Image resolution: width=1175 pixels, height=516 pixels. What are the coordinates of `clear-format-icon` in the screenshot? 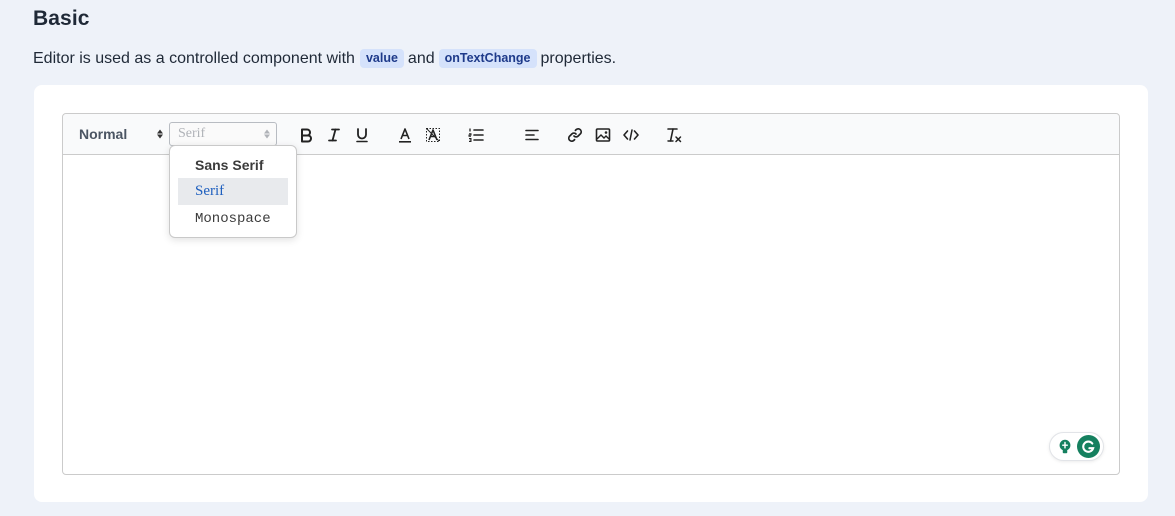 It's located at (674, 135).